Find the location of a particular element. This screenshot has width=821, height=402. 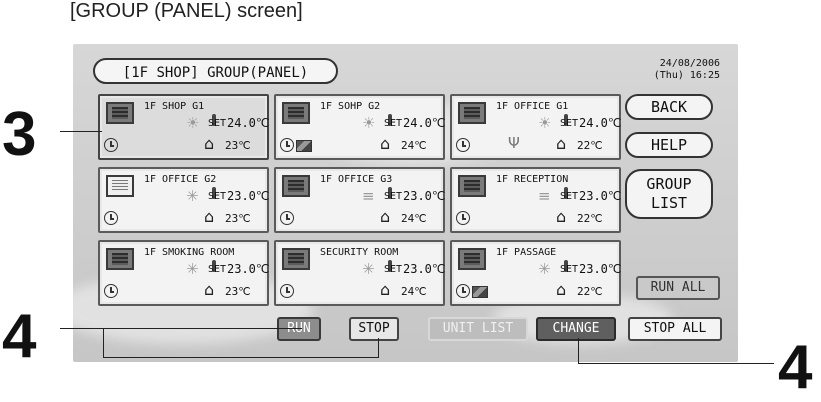

group-card: SECURITY ROOM ✳ SET 23.0℃ ⌂ 24℃ is located at coordinates (359, 273).